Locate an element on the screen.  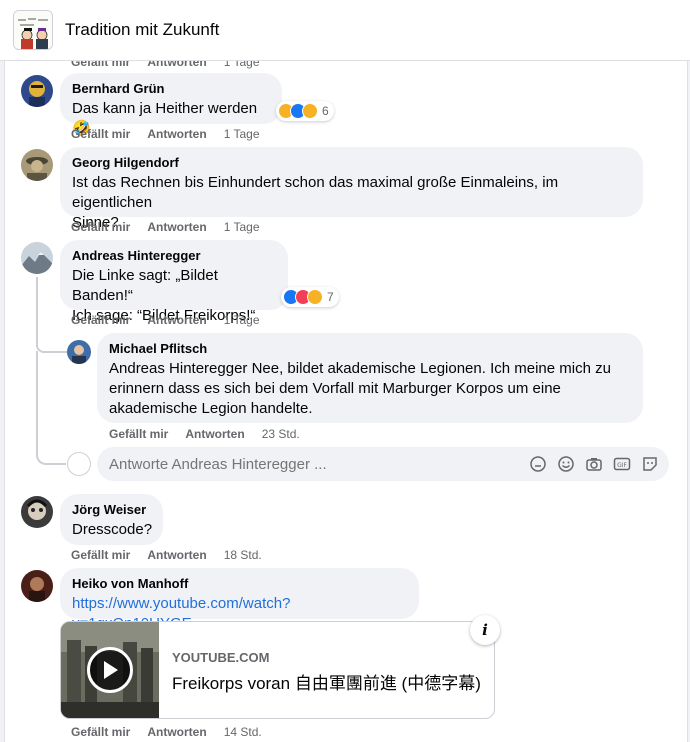
emoji-icon is located at coordinates (566, 464).